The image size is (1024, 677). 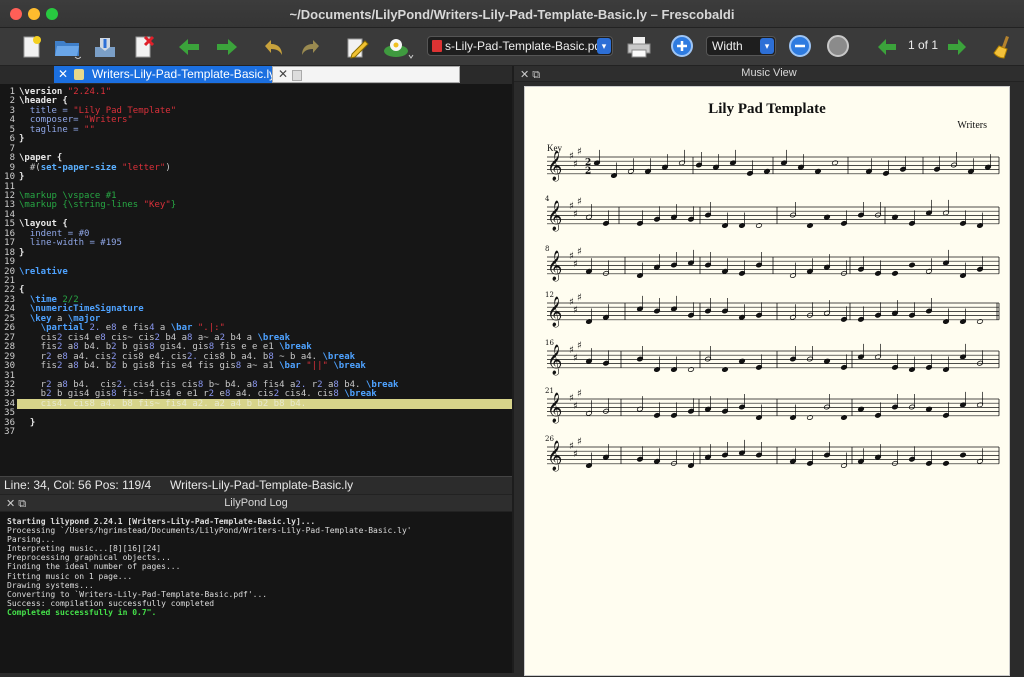 I want to click on redo-button, so click(x=311, y=47).